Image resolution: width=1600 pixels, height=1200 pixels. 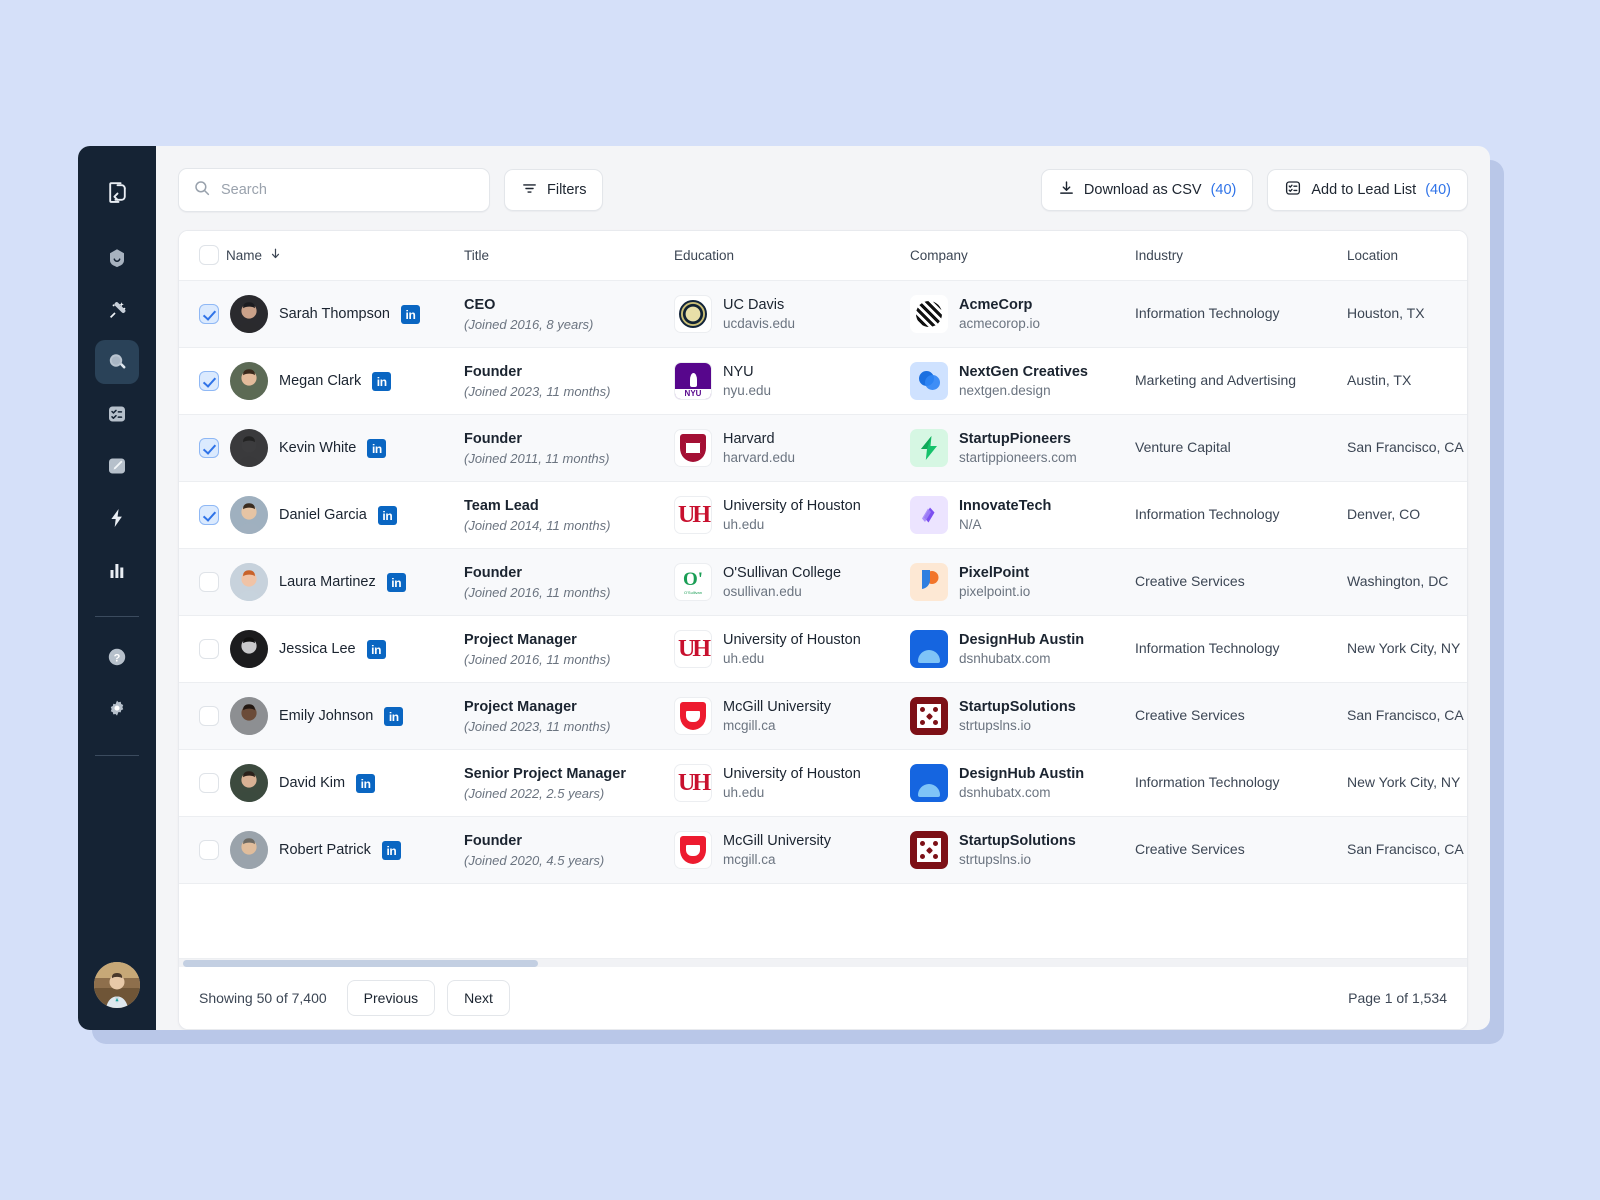 What do you see at coordinates (244, 255) in the screenshot?
I see `column-header-name-label: Name` at bounding box center [244, 255].